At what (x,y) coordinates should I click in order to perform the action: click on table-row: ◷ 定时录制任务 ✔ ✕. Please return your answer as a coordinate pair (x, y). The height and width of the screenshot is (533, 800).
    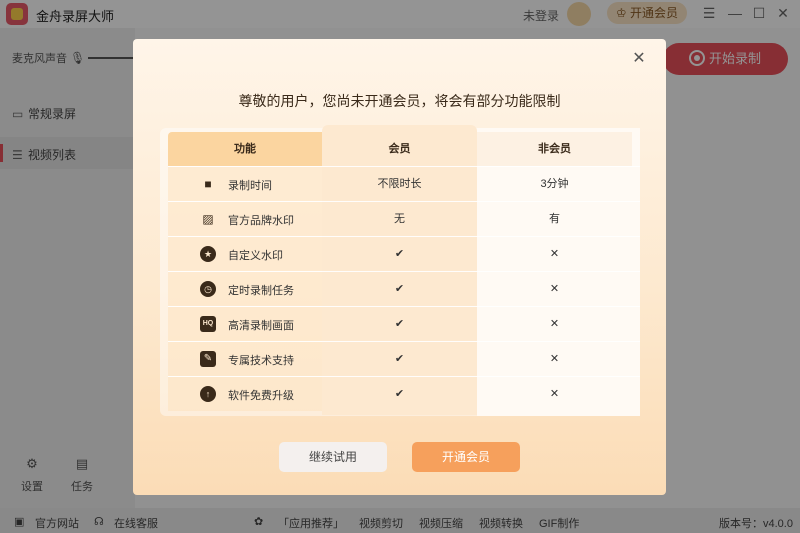
    Looking at the image, I should click on (404, 288).